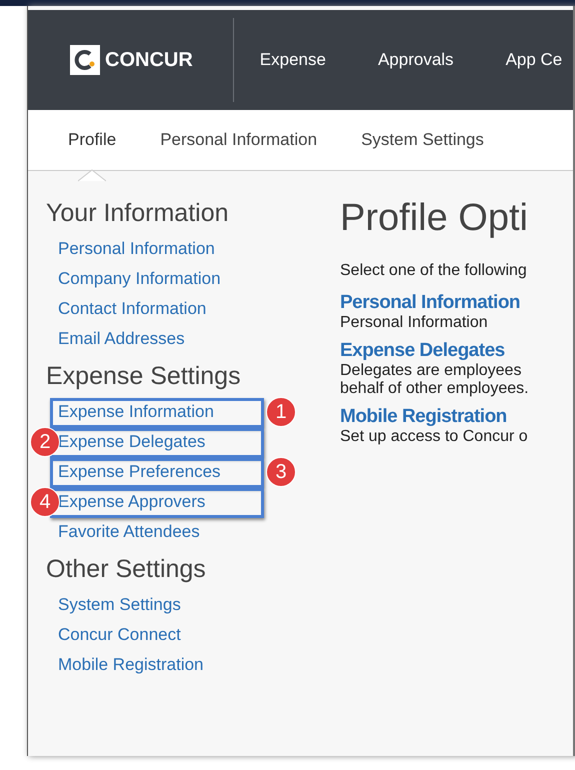 The image size is (575, 770). What do you see at coordinates (131, 665) in the screenshot?
I see `sidebar-link: Mobile Registration` at bounding box center [131, 665].